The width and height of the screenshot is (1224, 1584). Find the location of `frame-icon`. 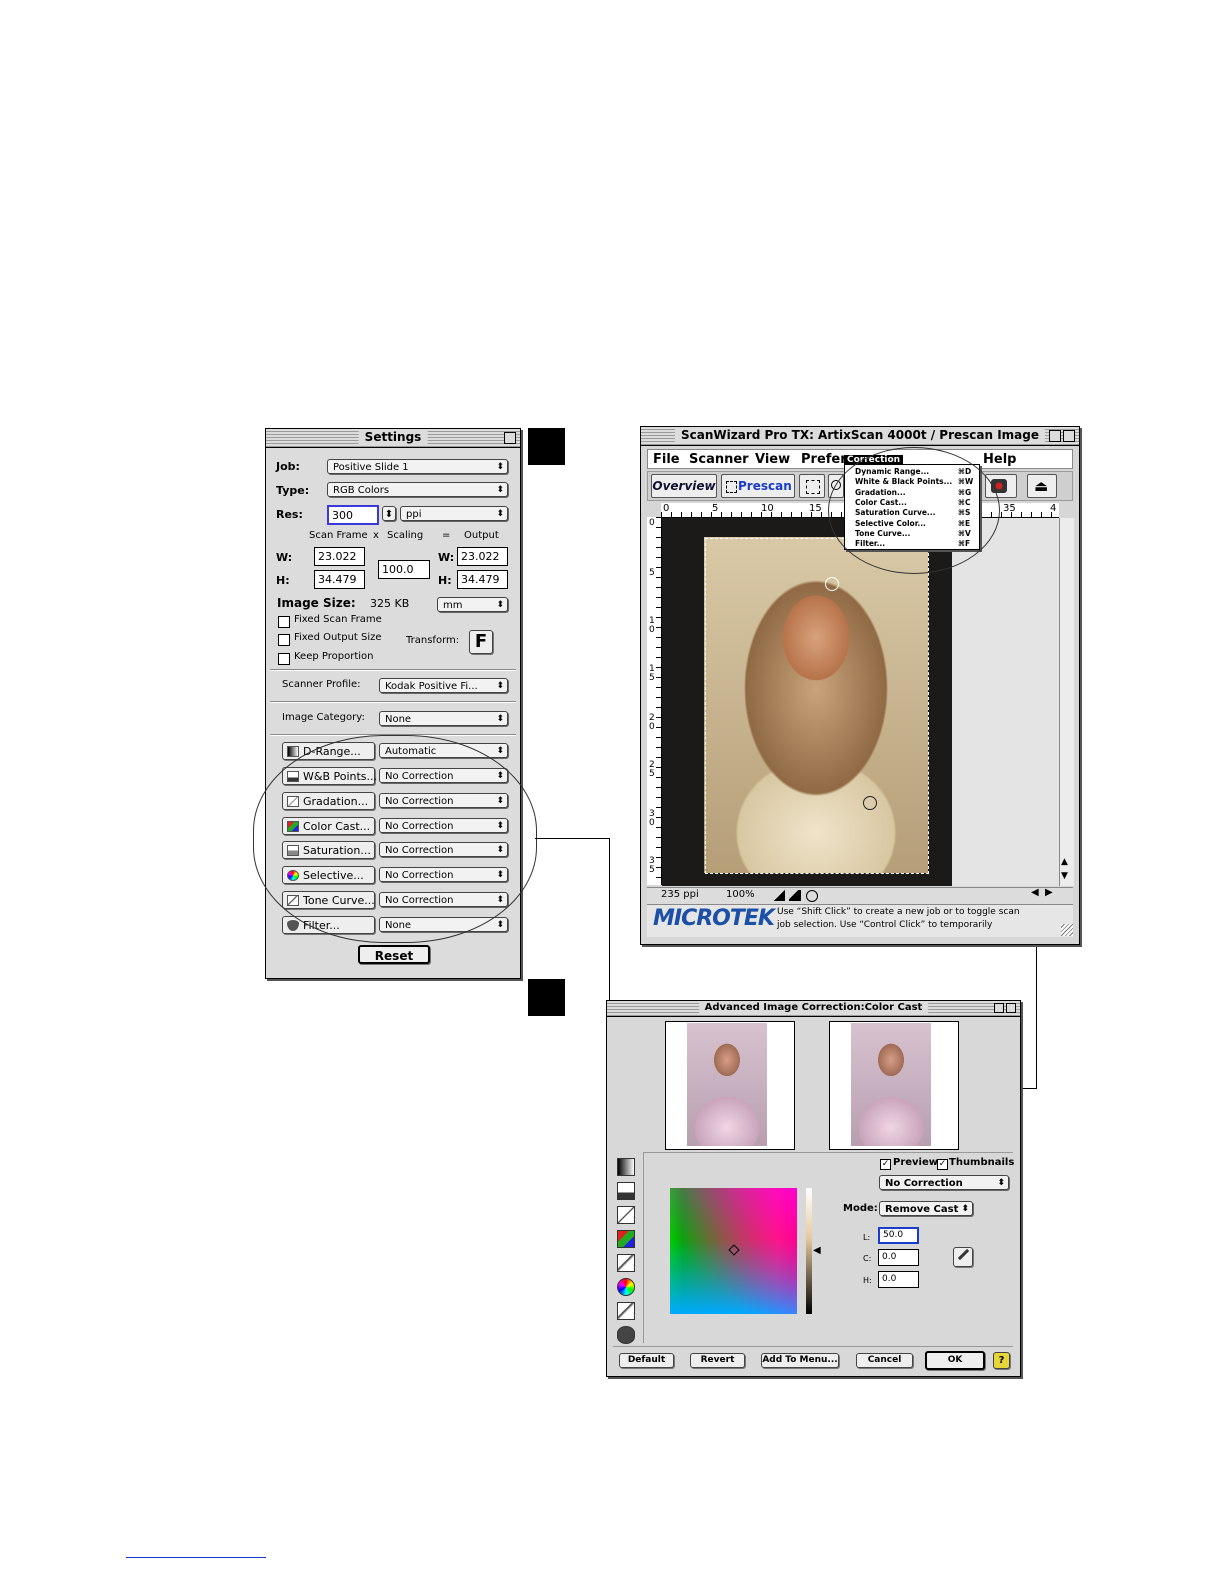

frame-icon is located at coordinates (731, 487).